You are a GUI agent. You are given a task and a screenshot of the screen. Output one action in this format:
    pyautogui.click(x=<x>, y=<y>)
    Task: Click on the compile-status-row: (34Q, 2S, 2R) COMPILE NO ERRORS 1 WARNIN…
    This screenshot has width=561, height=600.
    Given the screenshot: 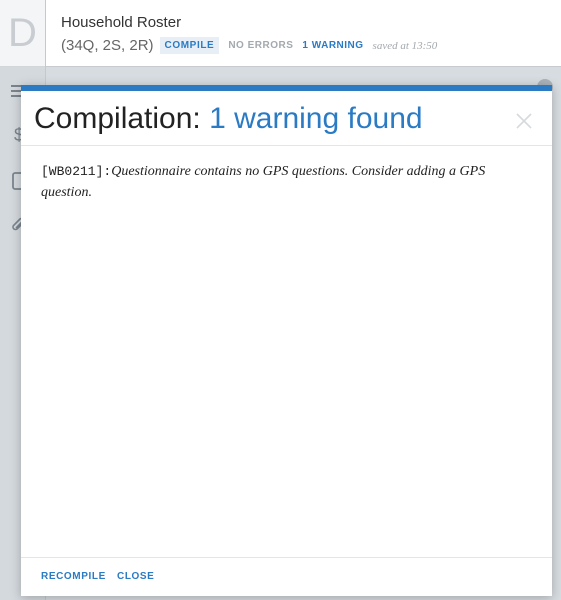 What is the action you would take?
    pyautogui.click(x=249, y=45)
    